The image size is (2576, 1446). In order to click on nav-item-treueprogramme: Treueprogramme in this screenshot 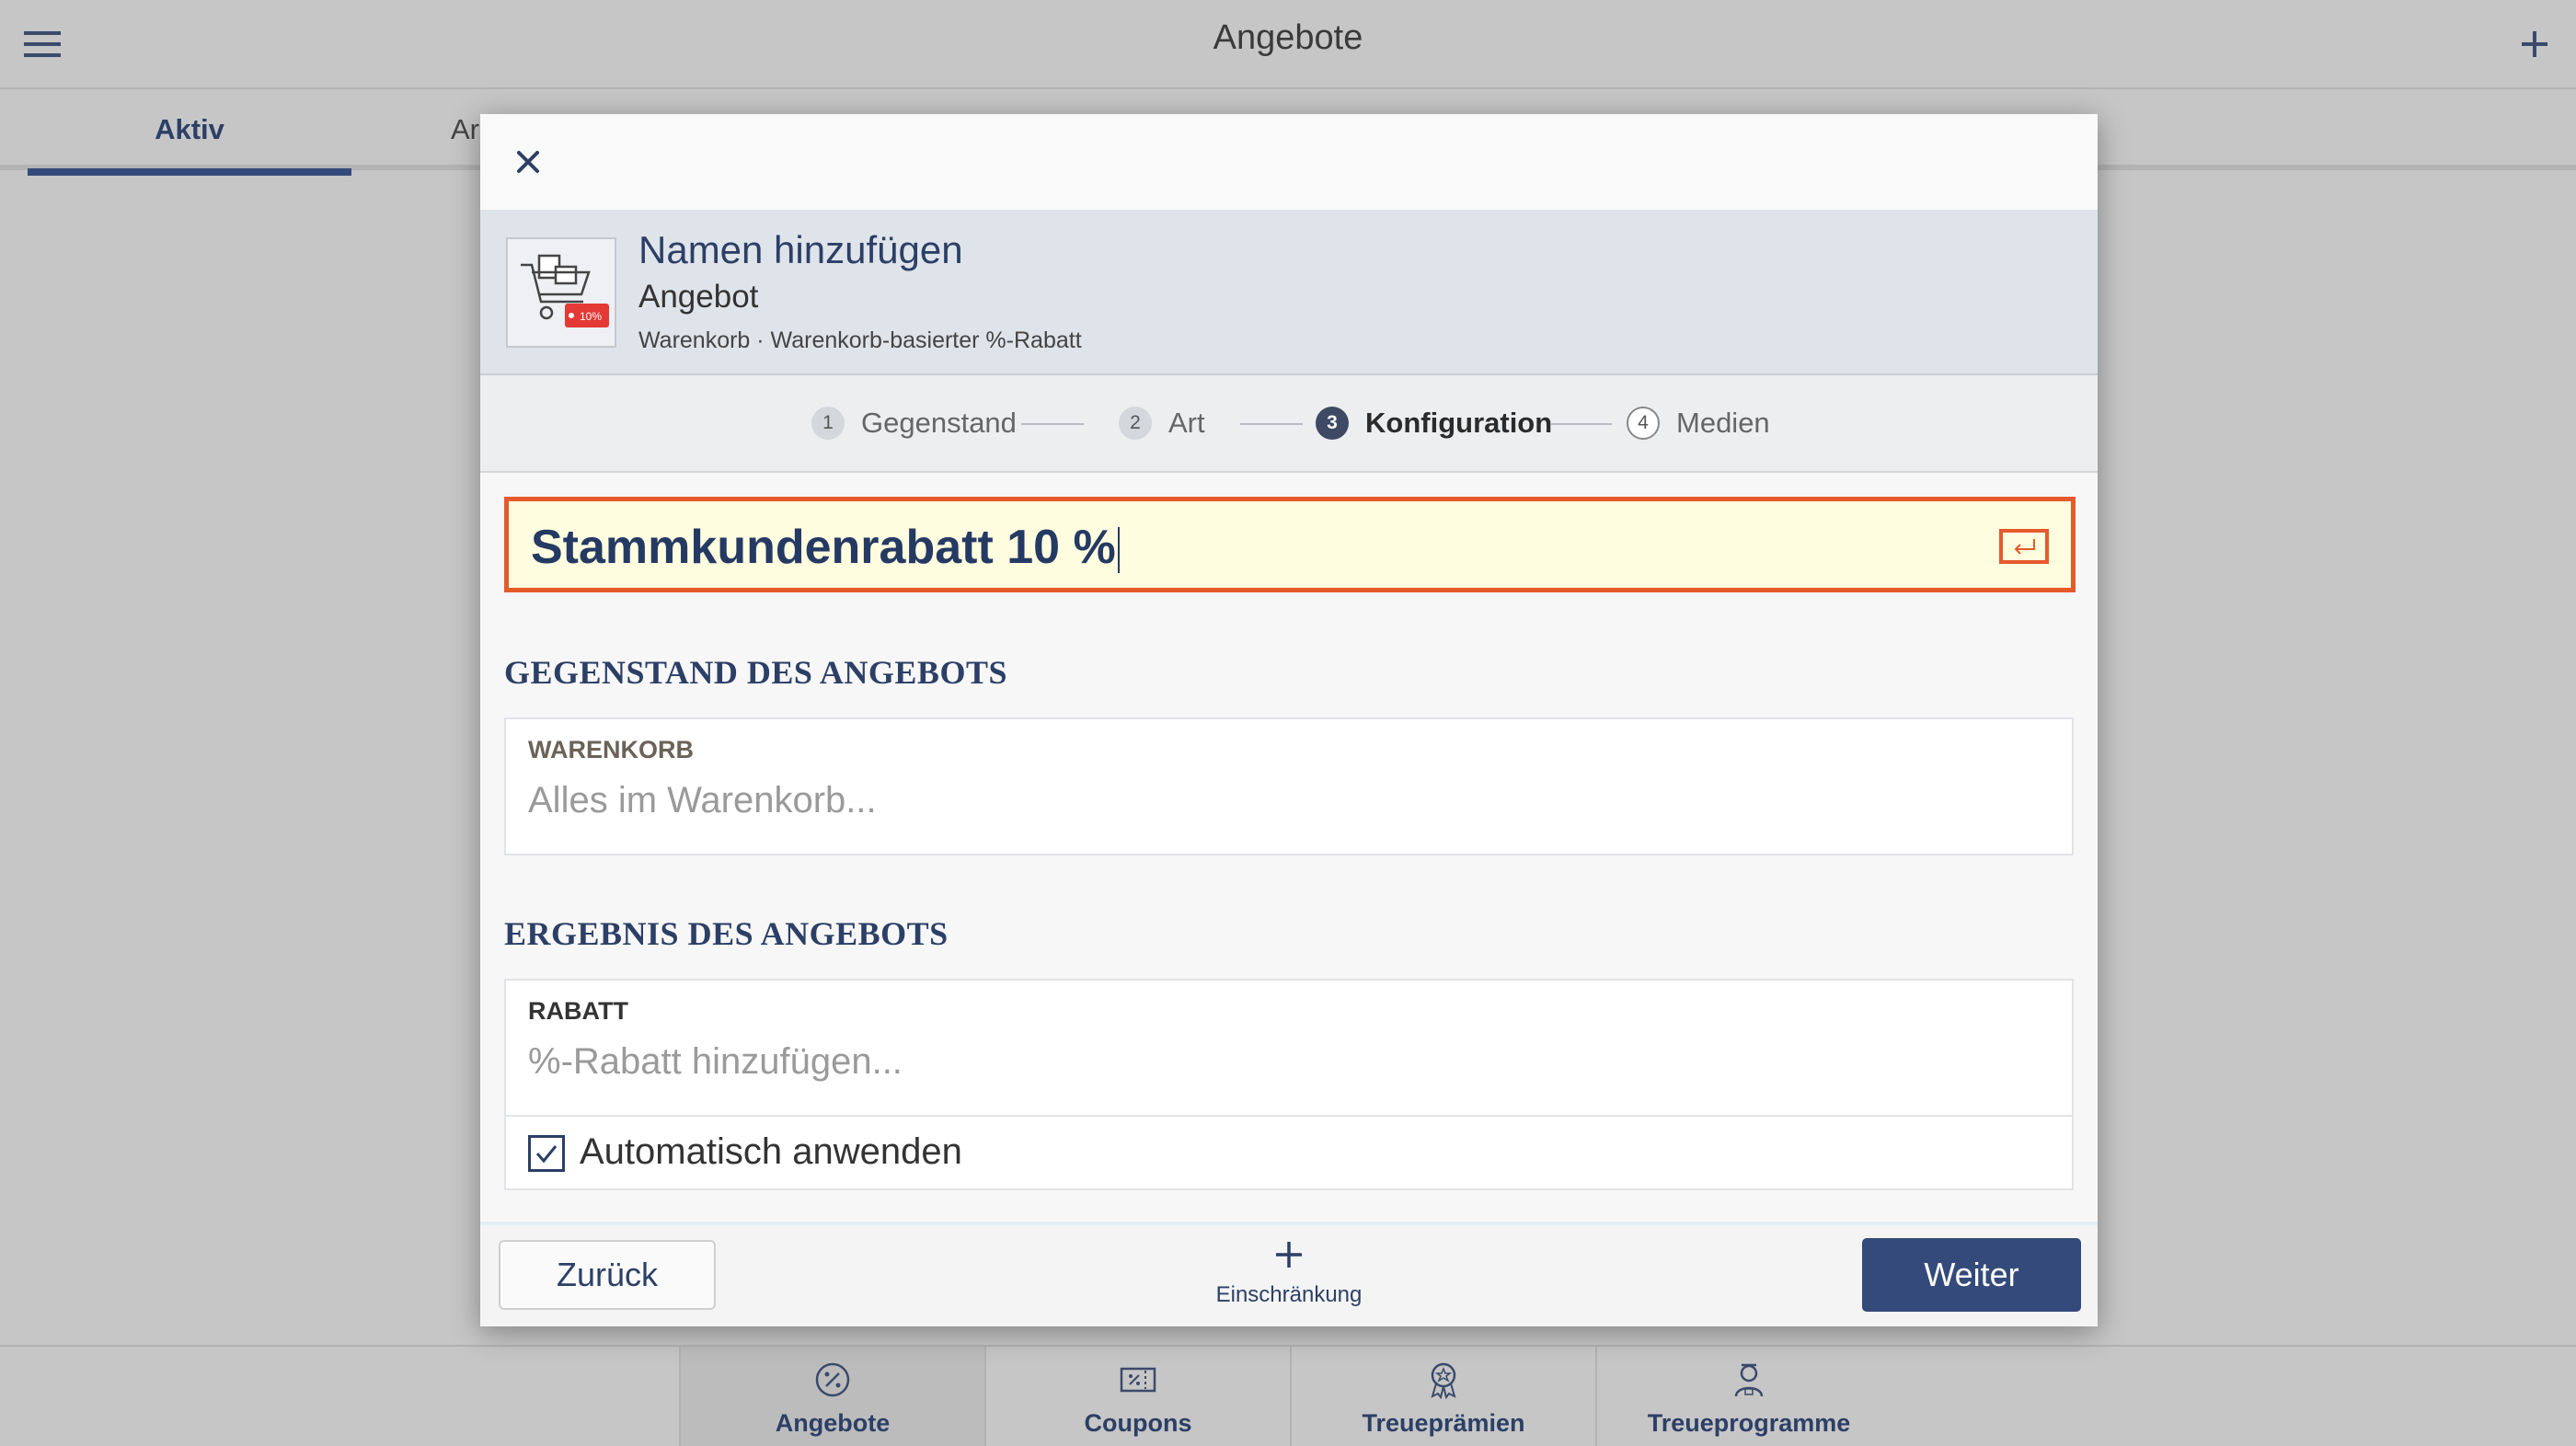, I will do `click(1748, 1396)`.